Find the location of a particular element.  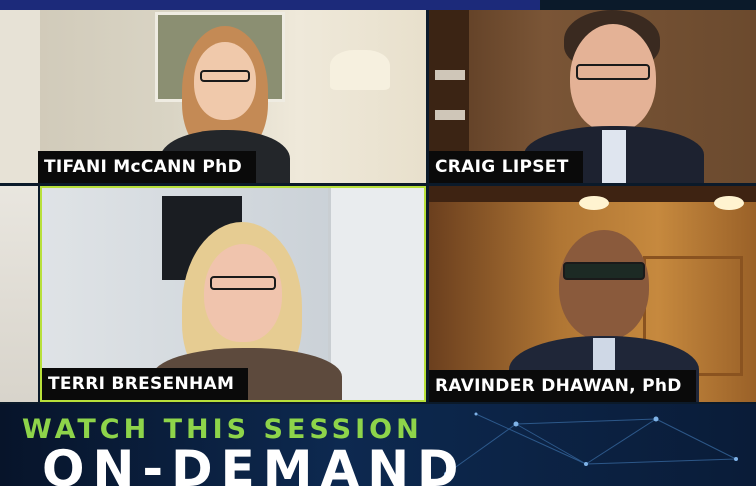

name-label-terri: TERRI BRESENHAM is located at coordinates (145, 384).